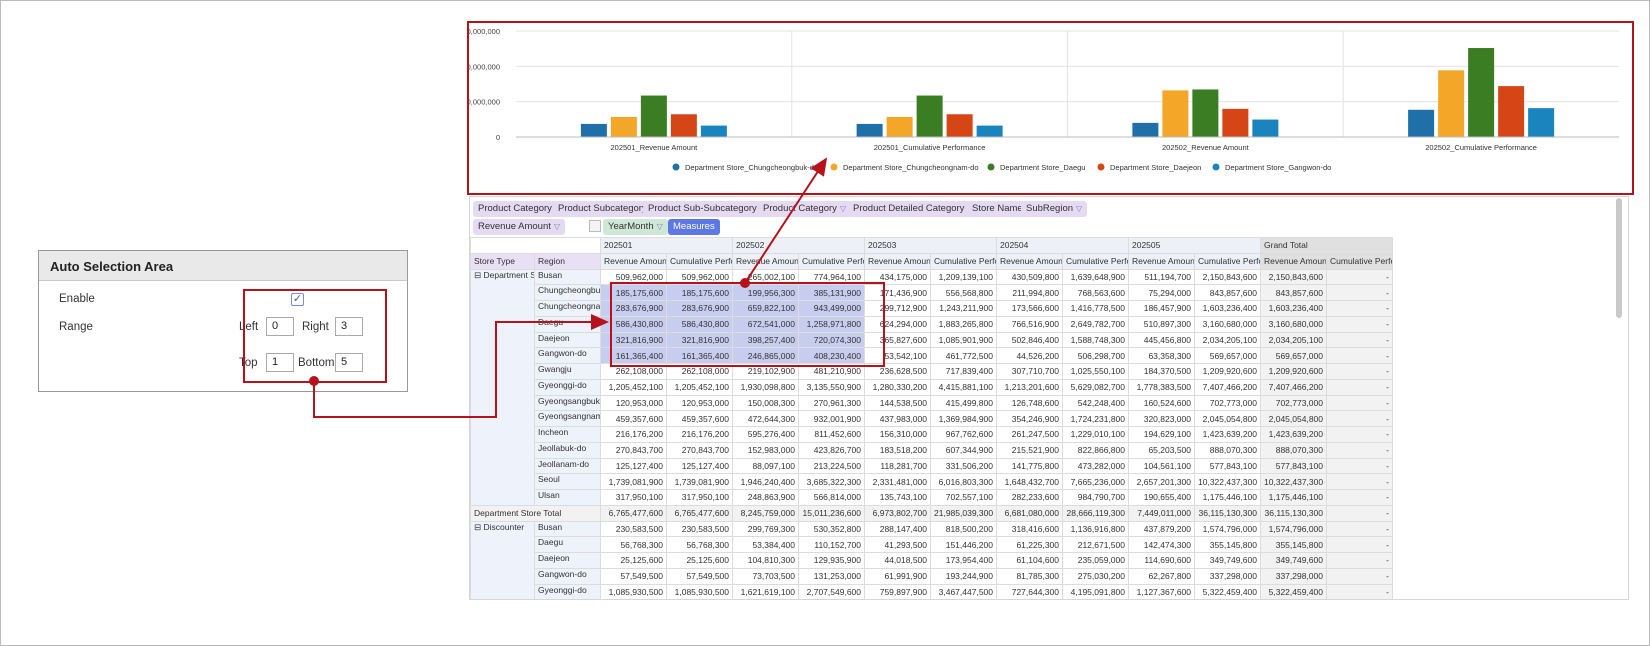  Describe the element at coordinates (461, 366) in the screenshot. I see `connector-arrow-selection` at that location.